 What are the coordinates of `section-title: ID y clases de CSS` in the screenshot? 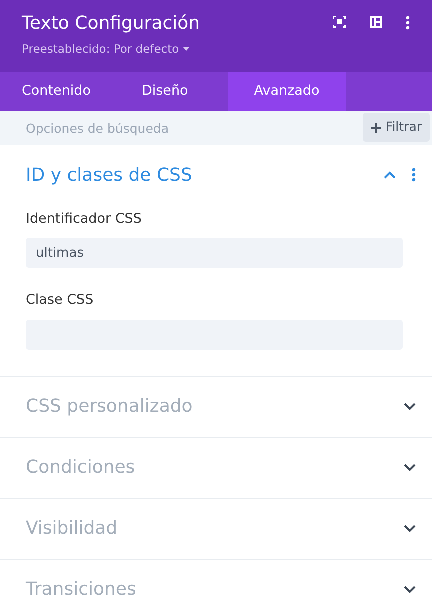 It's located at (109, 175).